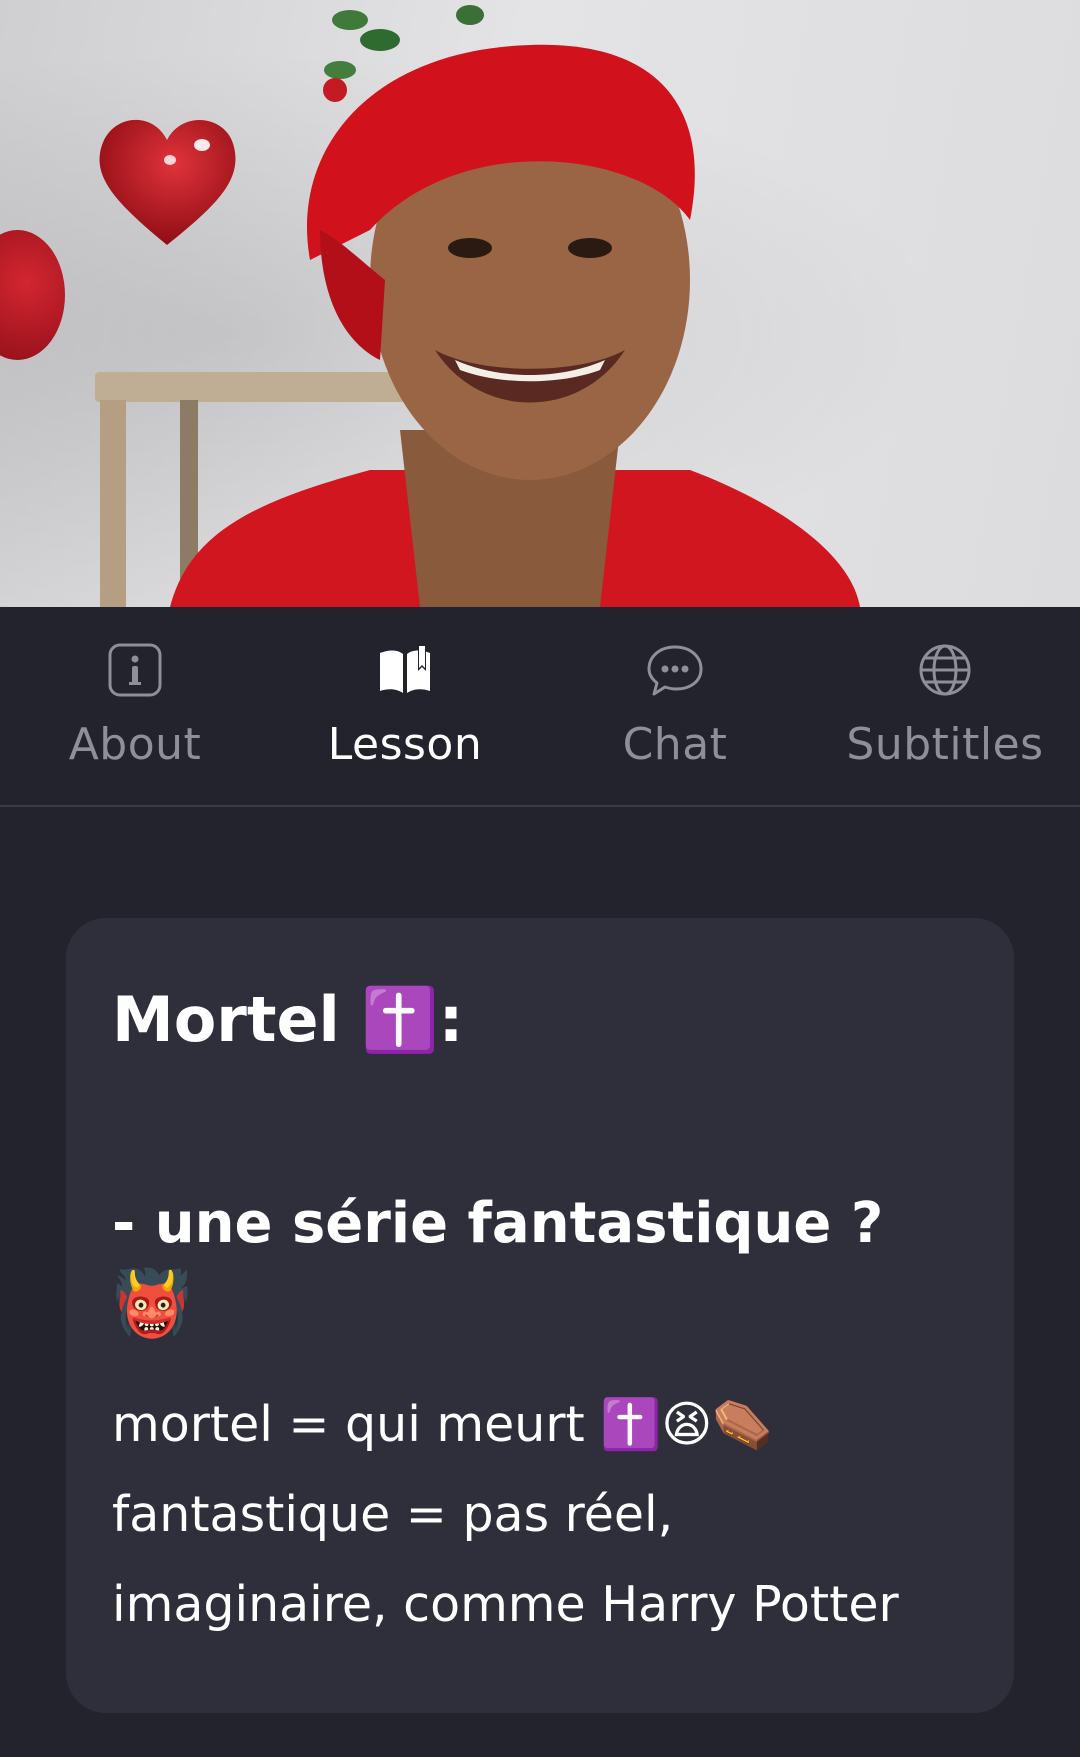  I want to click on tab-bar: About Lesson Chat Subtitles, so click(540, 707).